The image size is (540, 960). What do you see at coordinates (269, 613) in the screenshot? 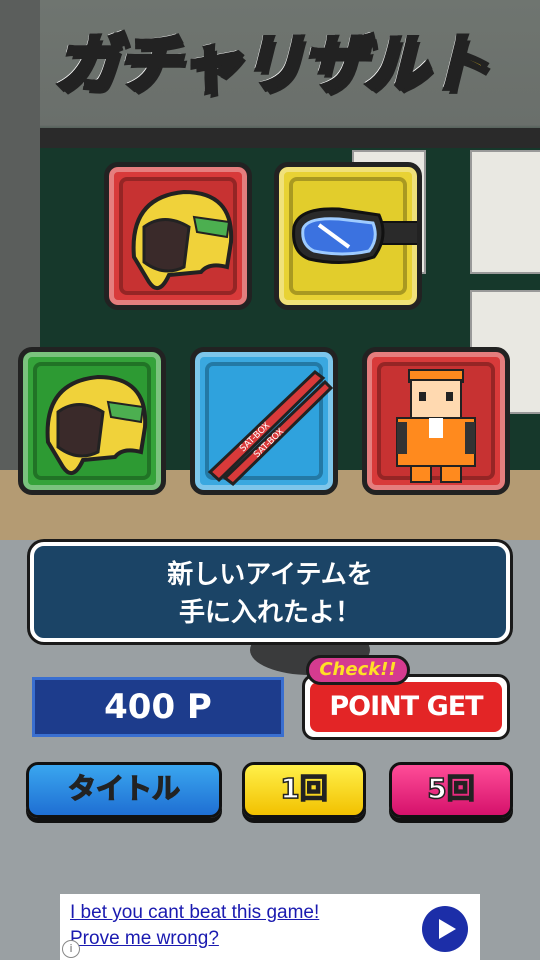
I see `message-line: 手に入れたよ！` at bounding box center [269, 613].